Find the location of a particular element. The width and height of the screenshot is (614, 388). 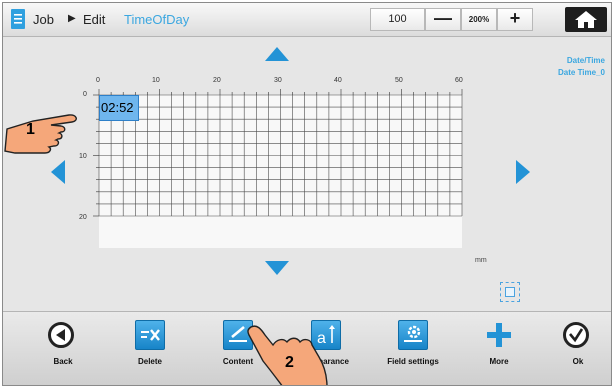

y-tick-label: 0 is located at coordinates (85, 94).